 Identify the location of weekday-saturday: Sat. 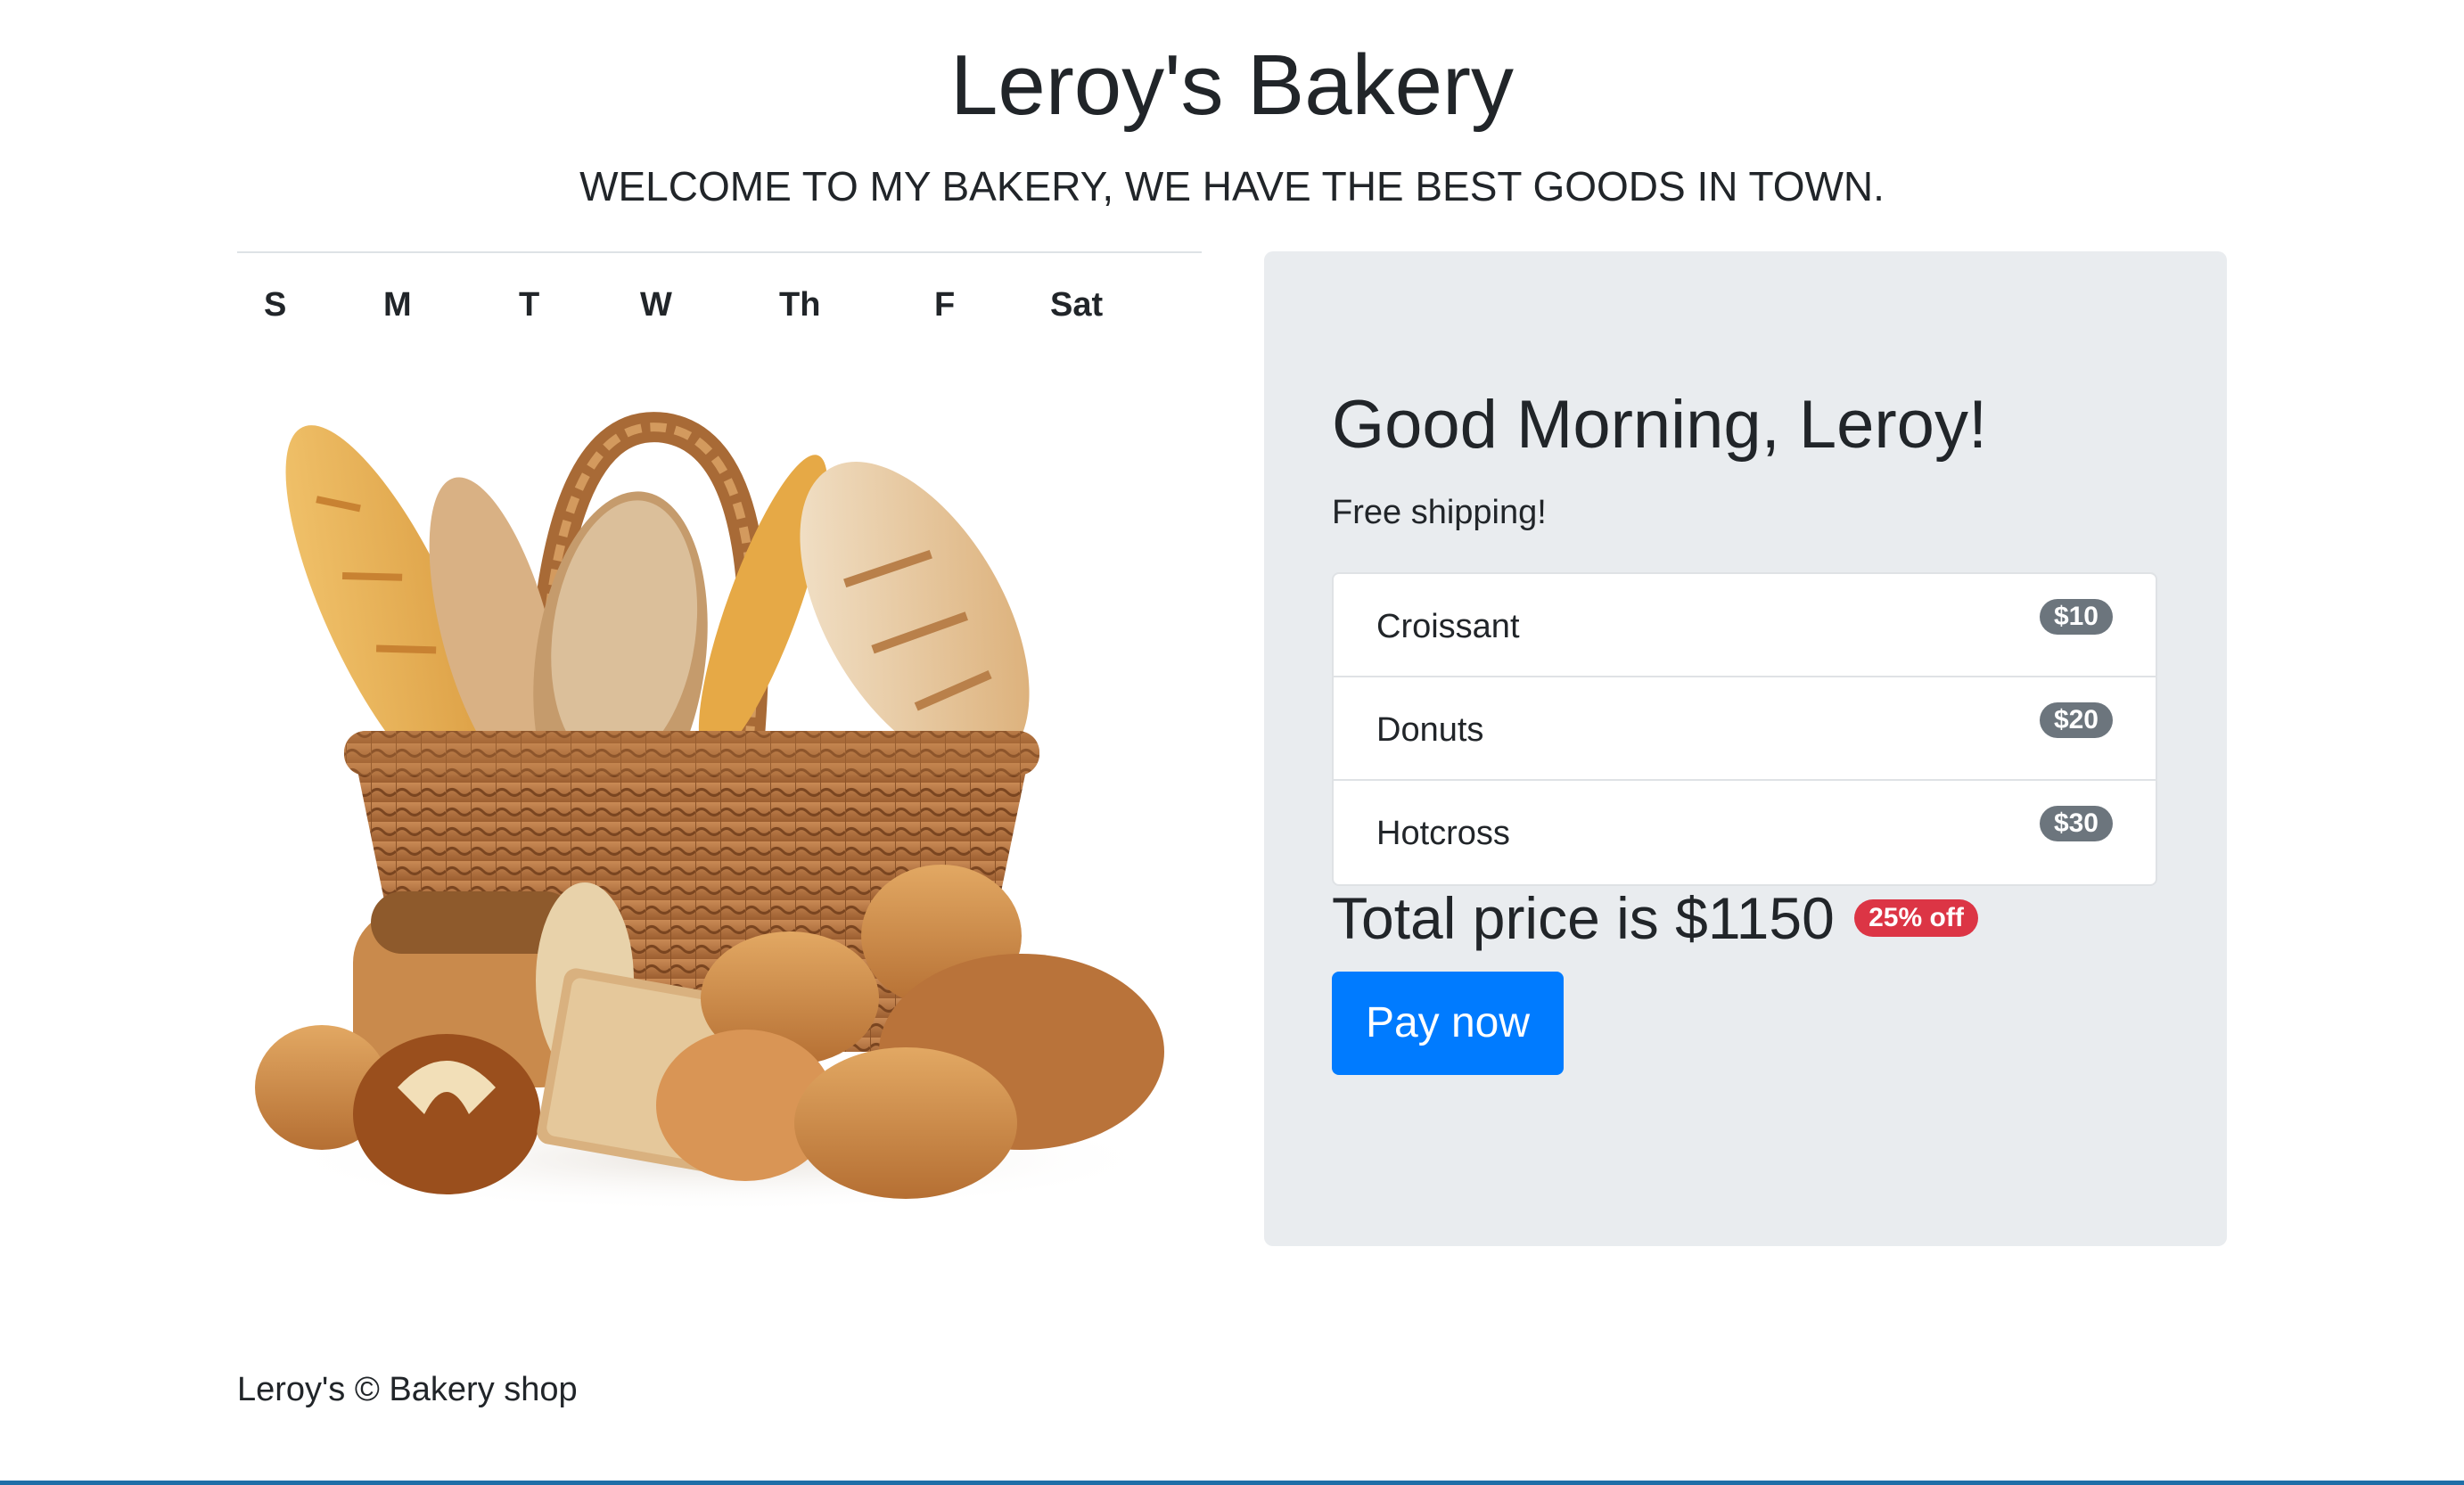
(1077, 305).